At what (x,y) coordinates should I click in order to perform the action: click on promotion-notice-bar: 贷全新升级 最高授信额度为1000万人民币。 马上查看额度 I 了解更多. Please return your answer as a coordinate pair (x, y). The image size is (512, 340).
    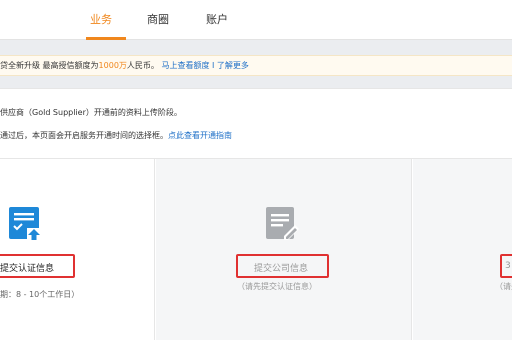
    Looking at the image, I should click on (256, 65).